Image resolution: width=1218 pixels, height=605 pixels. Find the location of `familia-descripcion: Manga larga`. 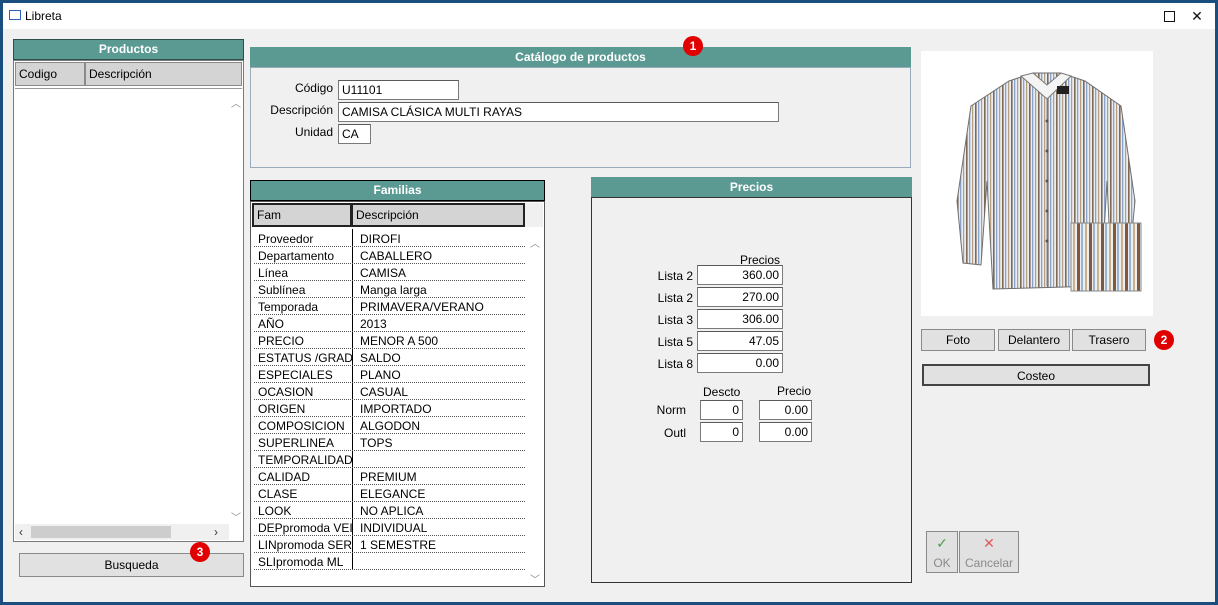

familia-descripcion: Manga larga is located at coordinates (393, 290).